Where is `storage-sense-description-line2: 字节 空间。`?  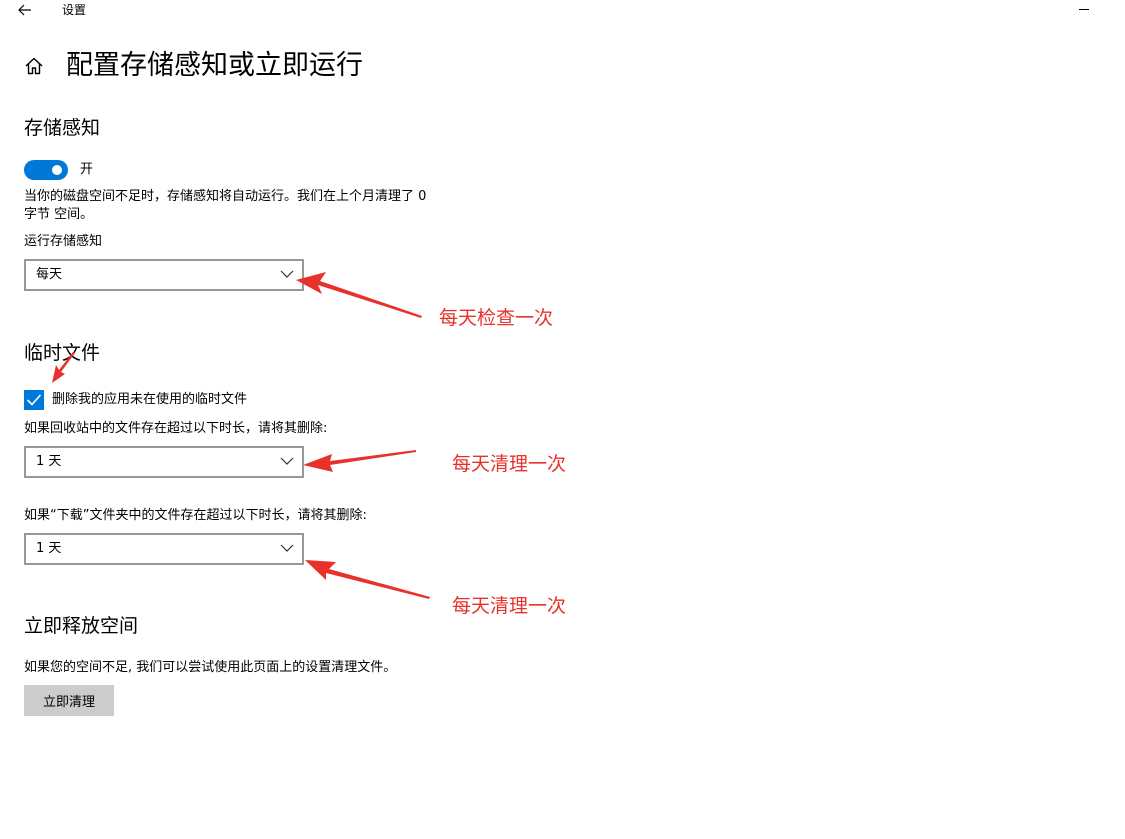
storage-sense-description-line2: 字节 空间。 is located at coordinates (59, 214).